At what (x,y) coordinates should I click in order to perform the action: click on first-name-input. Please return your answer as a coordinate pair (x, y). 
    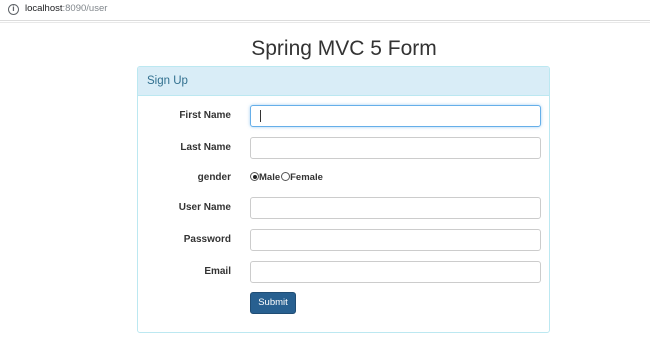
    Looking at the image, I should click on (395, 116).